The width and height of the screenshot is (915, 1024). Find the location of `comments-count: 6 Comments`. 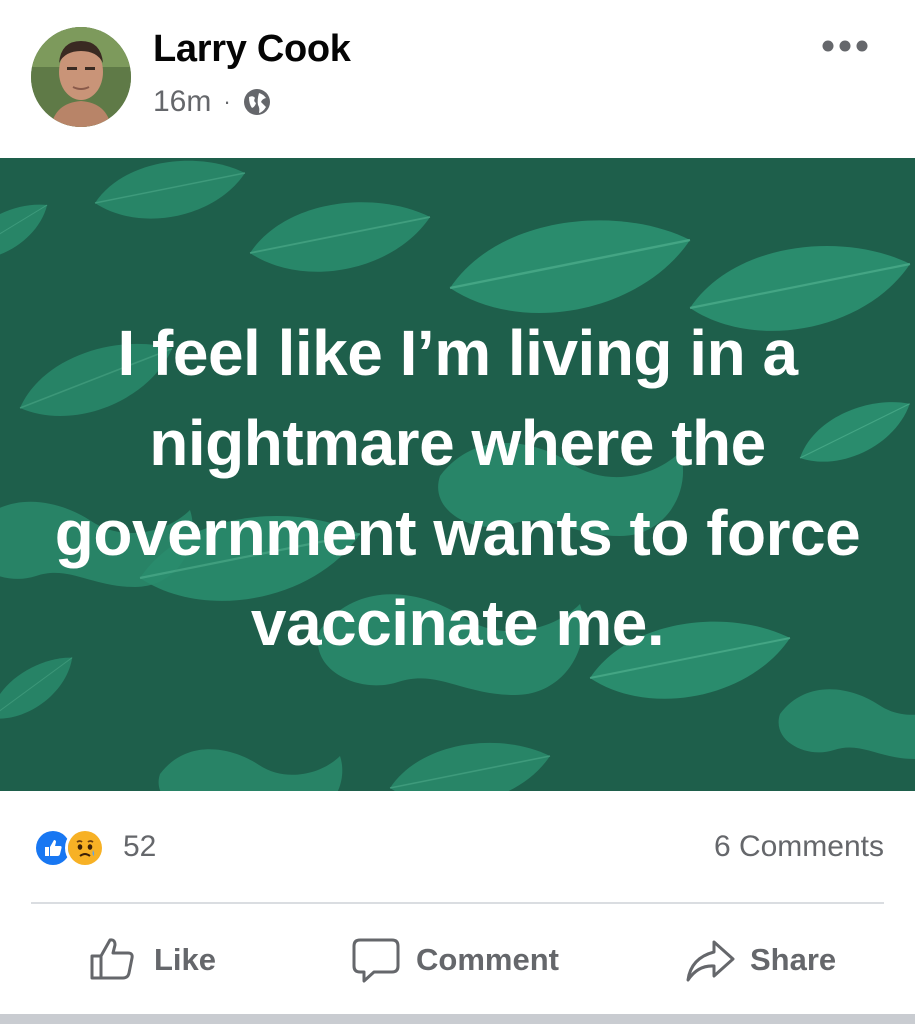

comments-count: 6 Comments is located at coordinates (799, 847).